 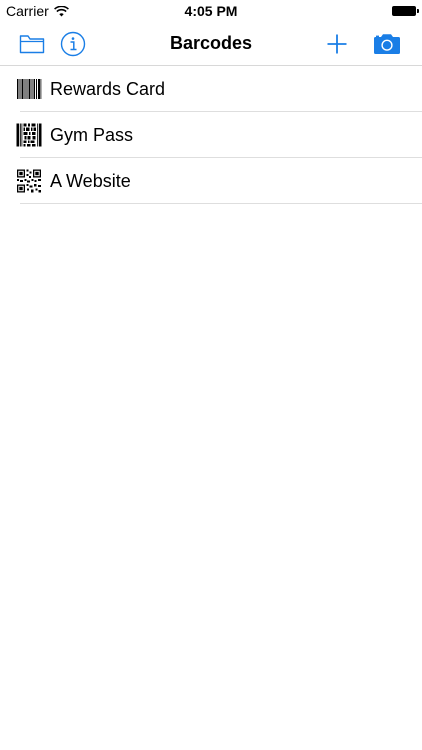 I want to click on add-barcode-button, so click(x=337, y=44).